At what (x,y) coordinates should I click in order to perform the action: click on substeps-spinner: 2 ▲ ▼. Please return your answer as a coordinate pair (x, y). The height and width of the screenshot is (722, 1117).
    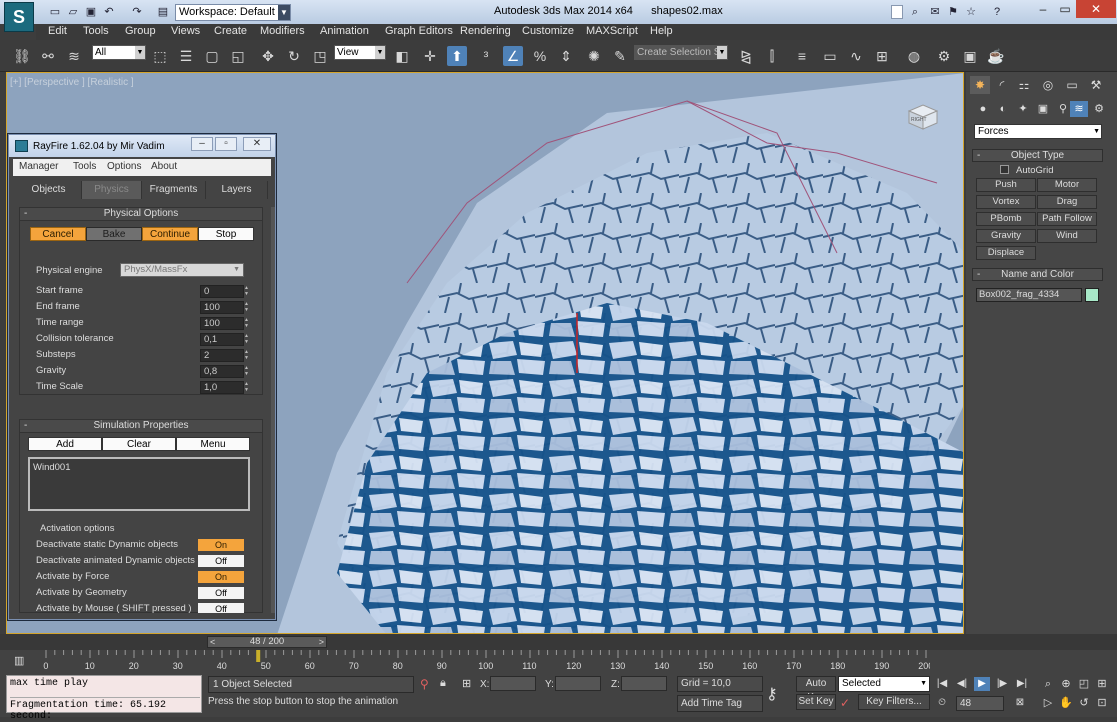
    Looking at the image, I should click on (224, 355).